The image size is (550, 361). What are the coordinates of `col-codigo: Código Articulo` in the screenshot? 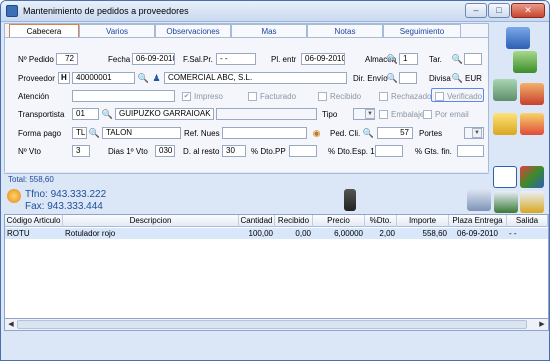 It's located at (34, 221).